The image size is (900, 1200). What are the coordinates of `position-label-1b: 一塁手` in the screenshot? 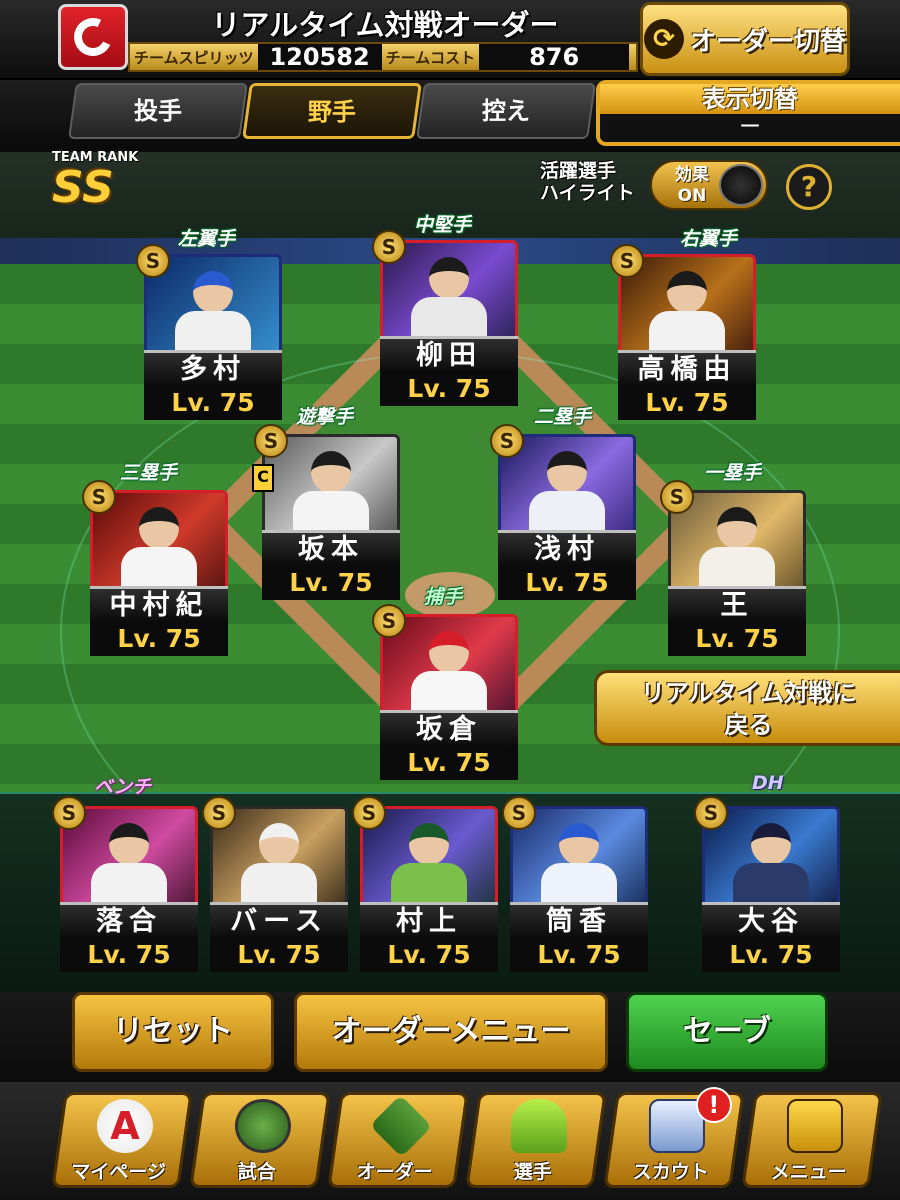 It's located at (733, 473).